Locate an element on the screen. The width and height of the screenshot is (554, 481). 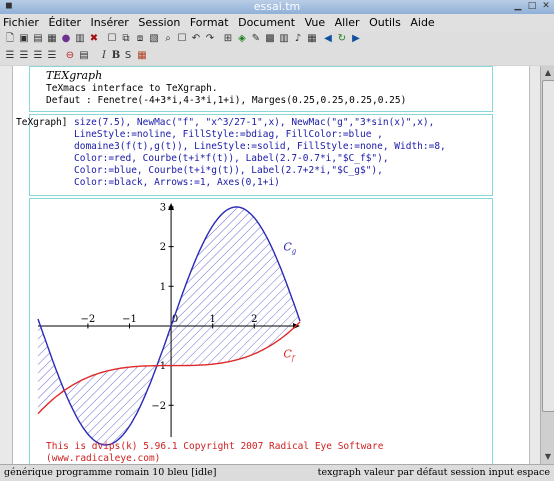
window-title: essai.tm is located at coordinates (277, 6).